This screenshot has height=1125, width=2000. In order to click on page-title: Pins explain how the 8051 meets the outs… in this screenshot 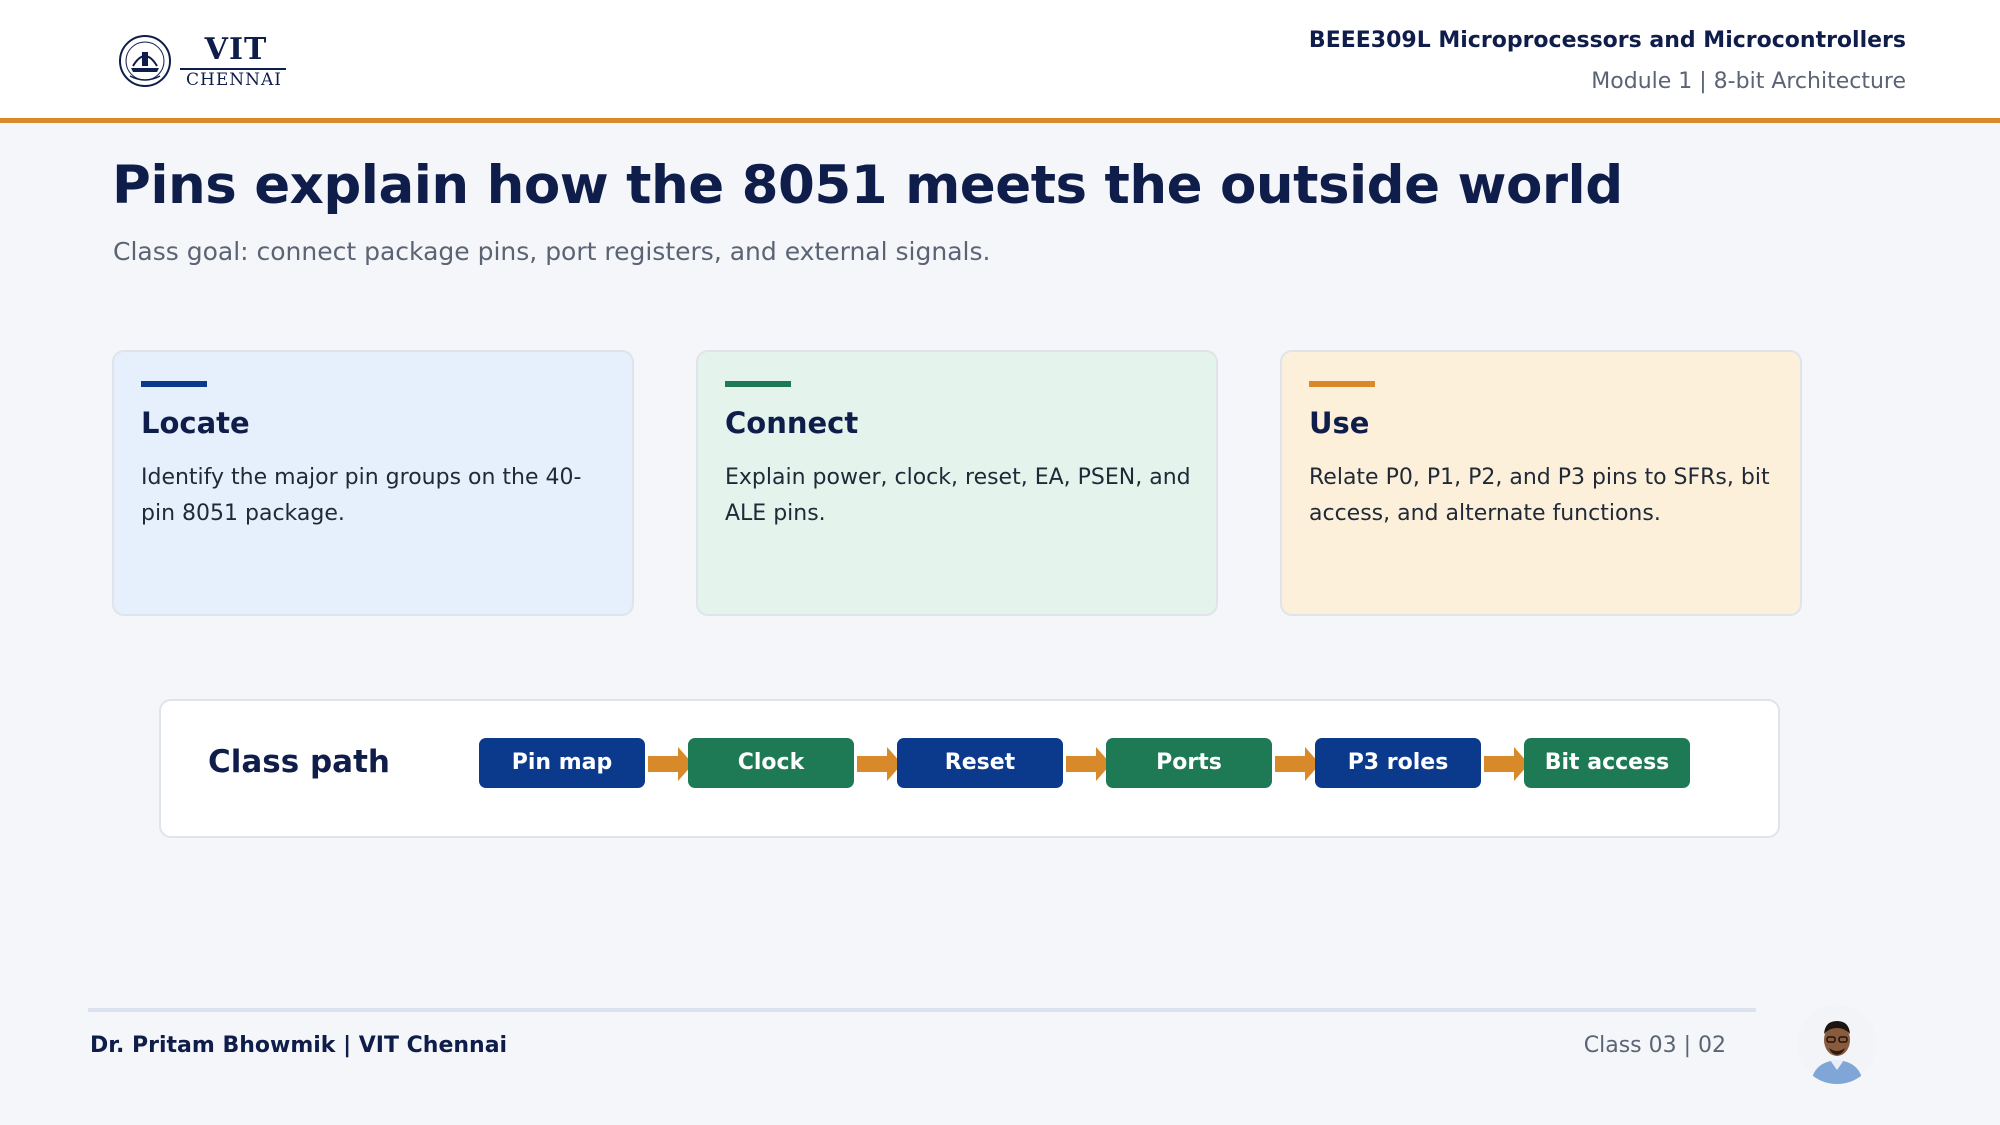, I will do `click(867, 185)`.